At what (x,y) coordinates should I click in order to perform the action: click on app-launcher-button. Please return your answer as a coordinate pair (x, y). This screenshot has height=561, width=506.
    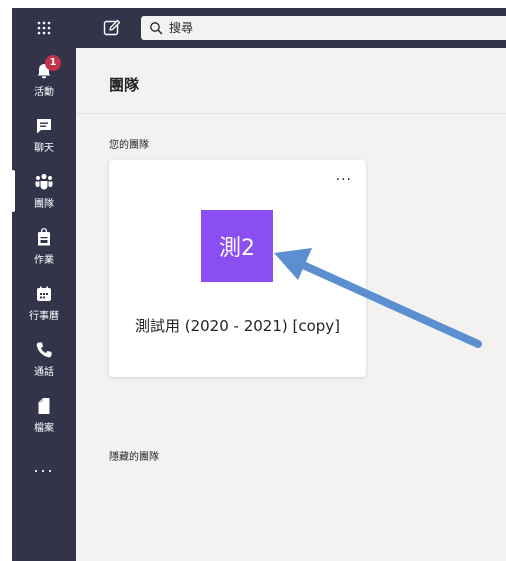
    Looking at the image, I should click on (44, 28).